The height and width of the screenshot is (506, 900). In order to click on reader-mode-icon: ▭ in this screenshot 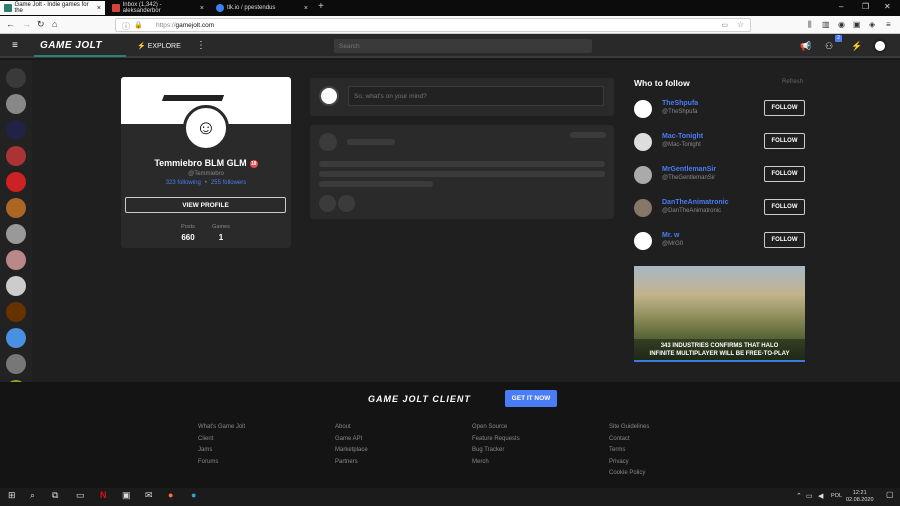, I will do `click(724, 25)`.